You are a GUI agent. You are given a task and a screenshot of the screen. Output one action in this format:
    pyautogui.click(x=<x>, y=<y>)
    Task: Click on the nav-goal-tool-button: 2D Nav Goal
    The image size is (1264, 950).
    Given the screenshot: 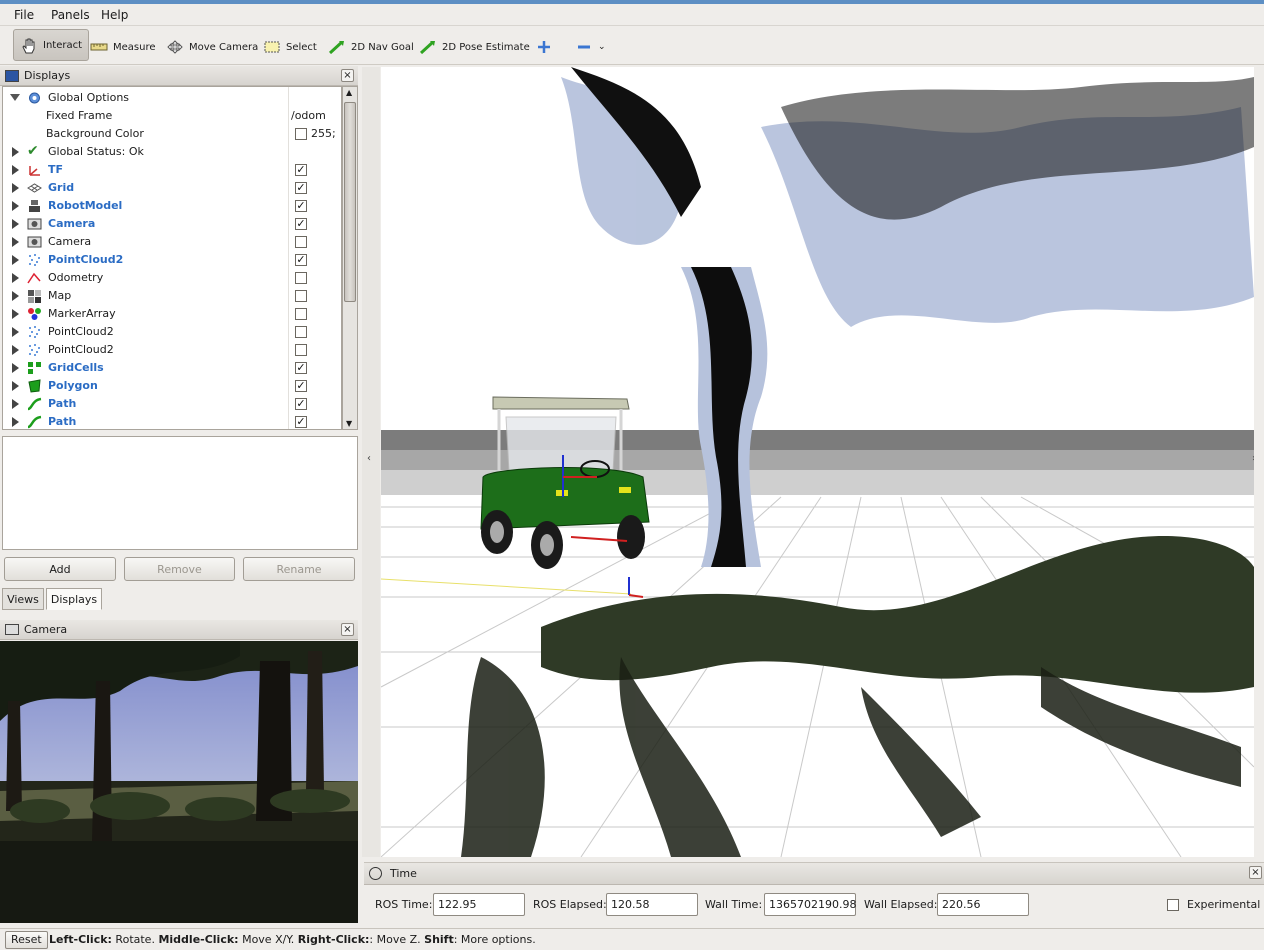 What is the action you would take?
    pyautogui.click(x=371, y=47)
    